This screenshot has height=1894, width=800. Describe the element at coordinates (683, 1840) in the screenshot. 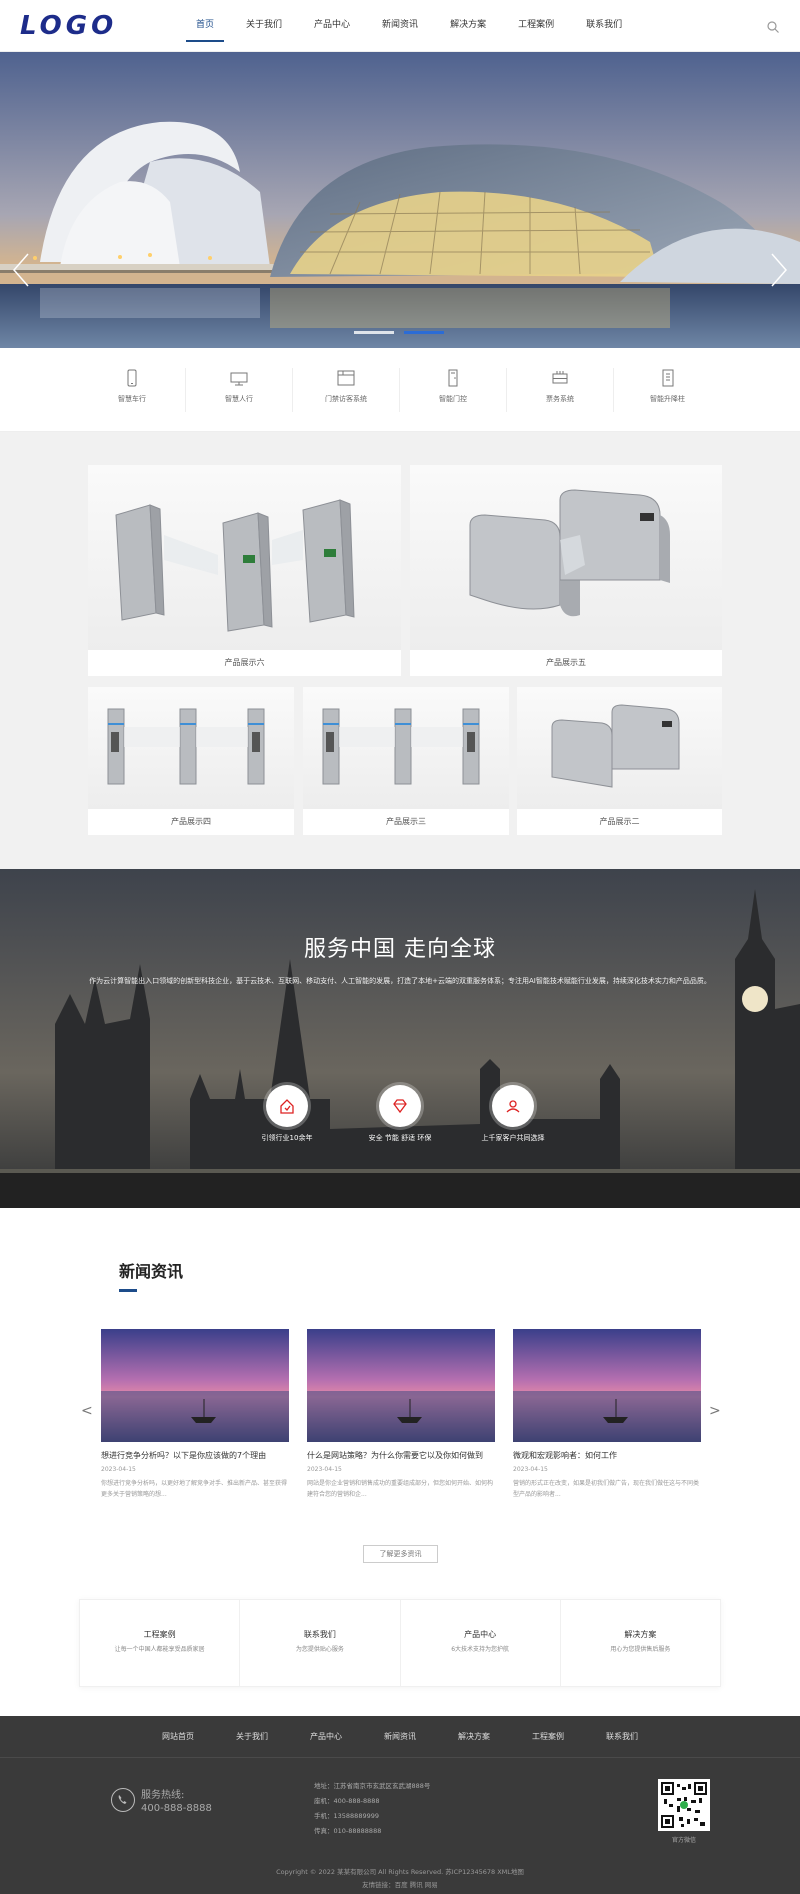

I see `qr-label: 官方微信` at that location.